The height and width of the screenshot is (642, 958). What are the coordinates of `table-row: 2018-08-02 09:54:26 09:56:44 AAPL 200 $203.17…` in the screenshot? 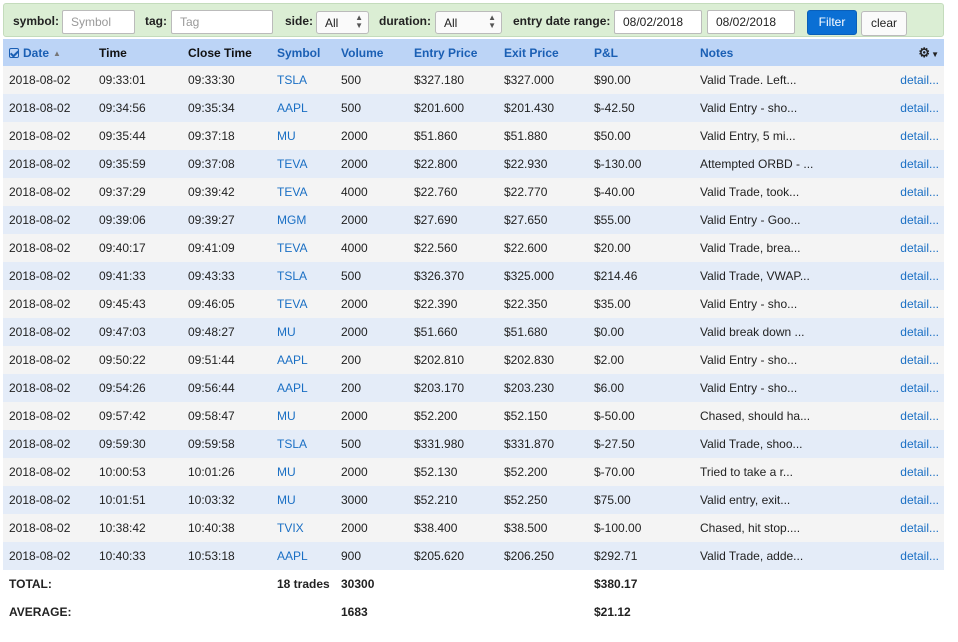 It's located at (473, 388).